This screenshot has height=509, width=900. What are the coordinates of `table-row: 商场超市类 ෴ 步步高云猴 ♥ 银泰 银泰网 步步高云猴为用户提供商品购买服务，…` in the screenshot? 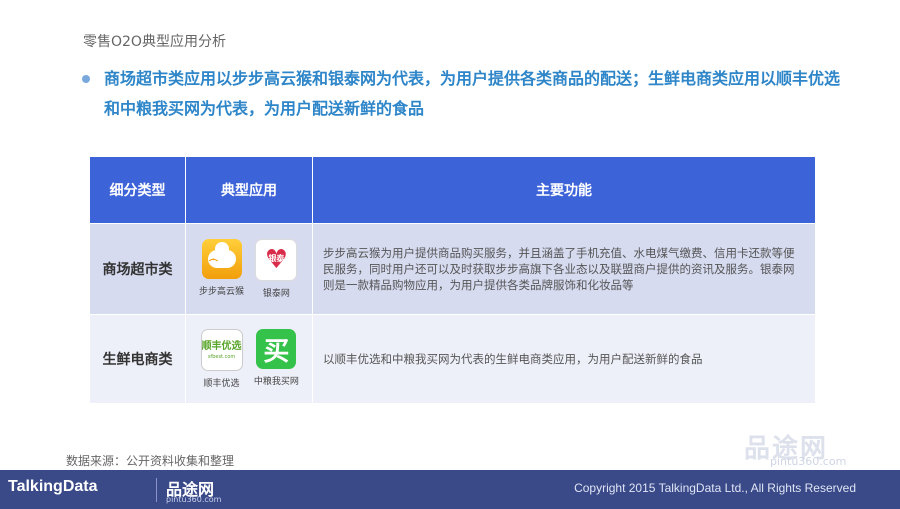 It's located at (452, 269).